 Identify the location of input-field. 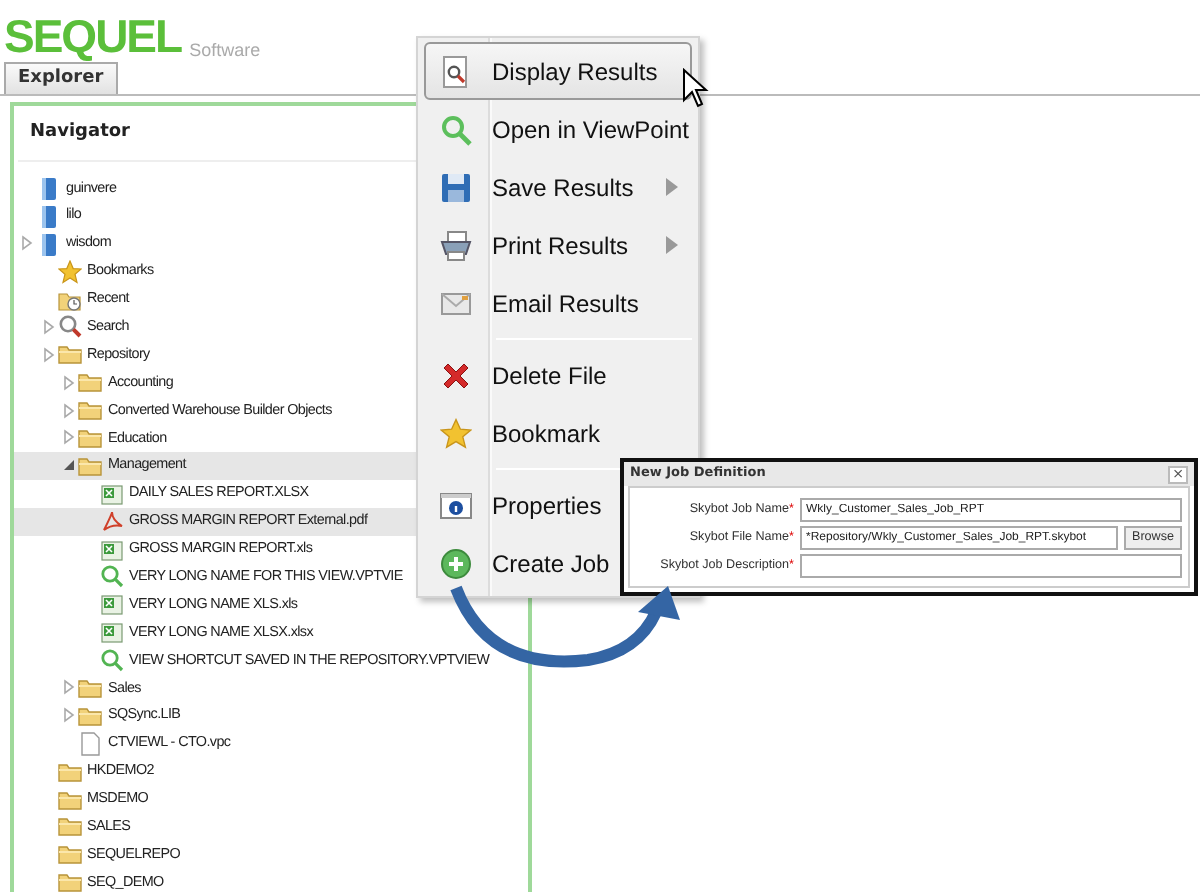
(991, 566).